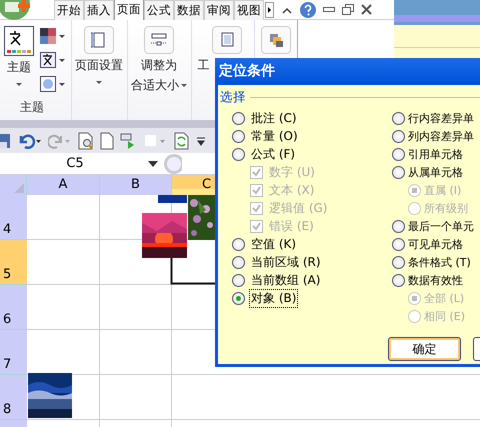  Describe the element at coordinates (159, 60) in the screenshot. I see `scale-to-fit-button: 调整为 合适大小` at that location.